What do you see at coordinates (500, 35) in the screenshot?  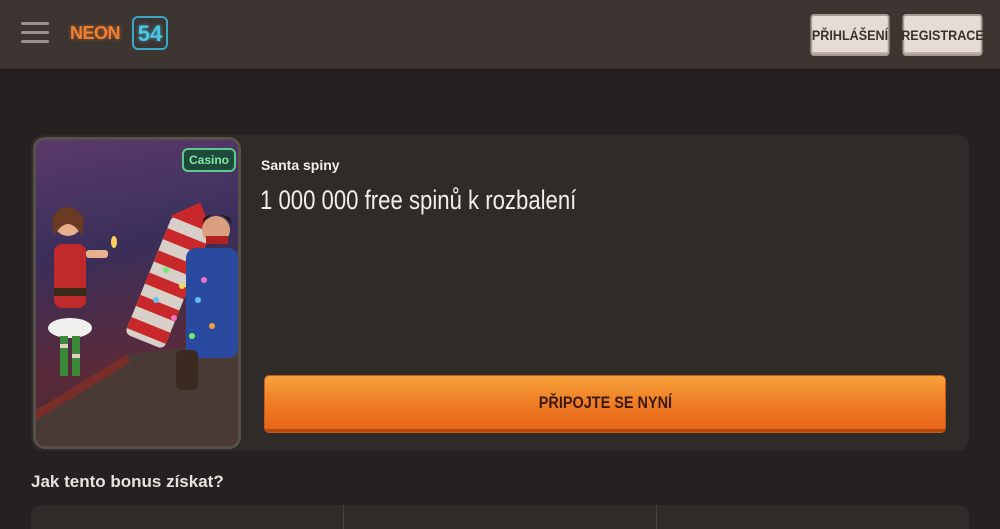 I see `top-header: NEON 54 PŘIHLÁŠENÍ REGISTRACE` at bounding box center [500, 35].